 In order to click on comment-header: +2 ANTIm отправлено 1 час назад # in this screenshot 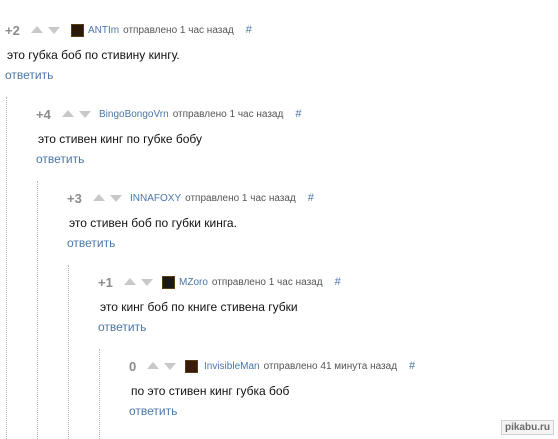, I will do `click(128, 30)`.